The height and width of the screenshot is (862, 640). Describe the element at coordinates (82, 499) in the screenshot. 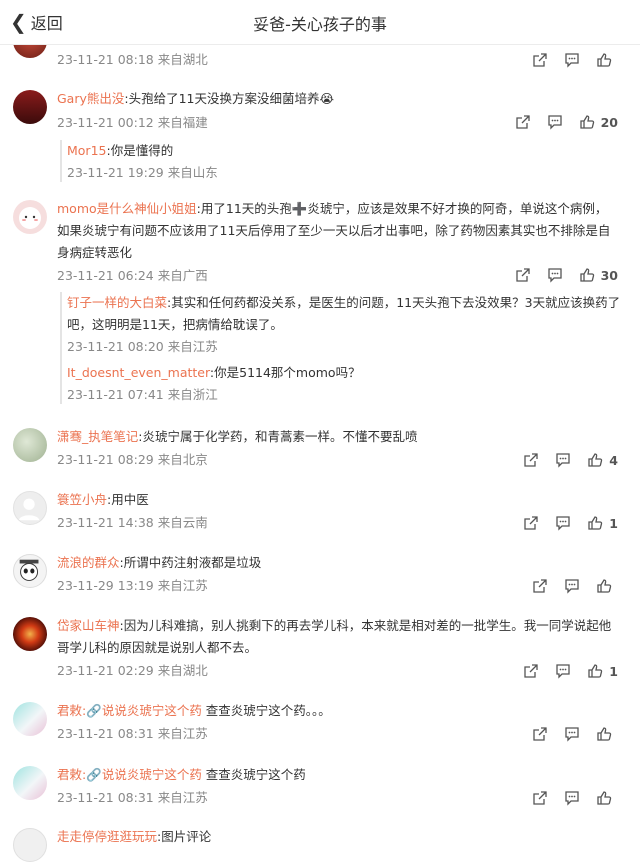

I see `username: 簑笠小舟` at that location.